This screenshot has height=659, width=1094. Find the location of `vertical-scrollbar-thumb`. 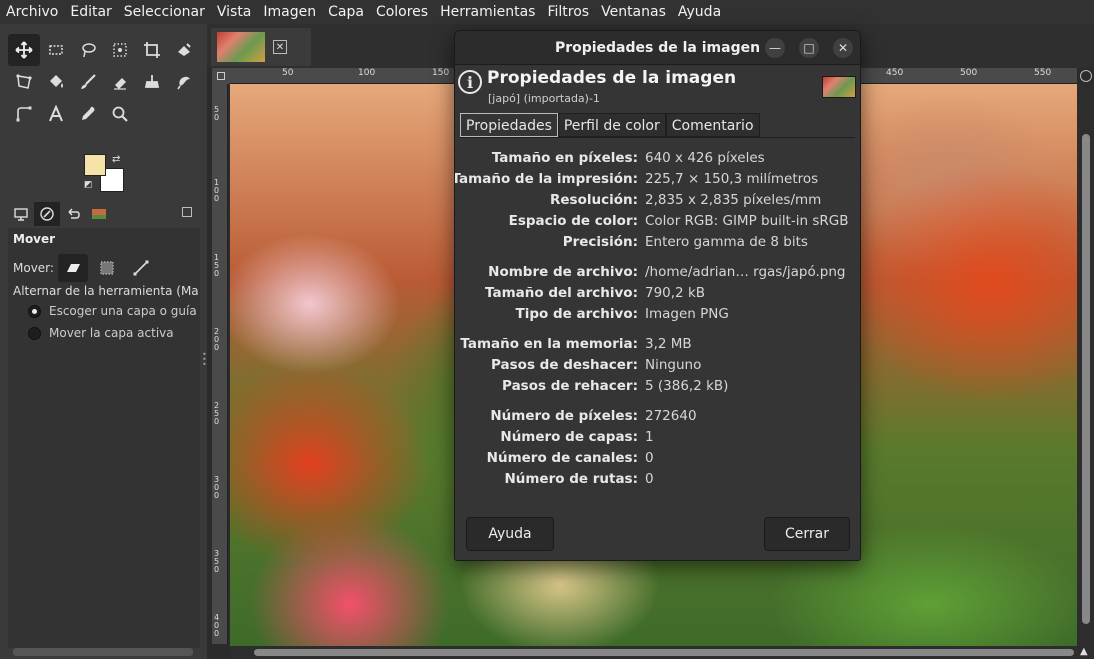

vertical-scrollbar-thumb is located at coordinates (1086, 379).